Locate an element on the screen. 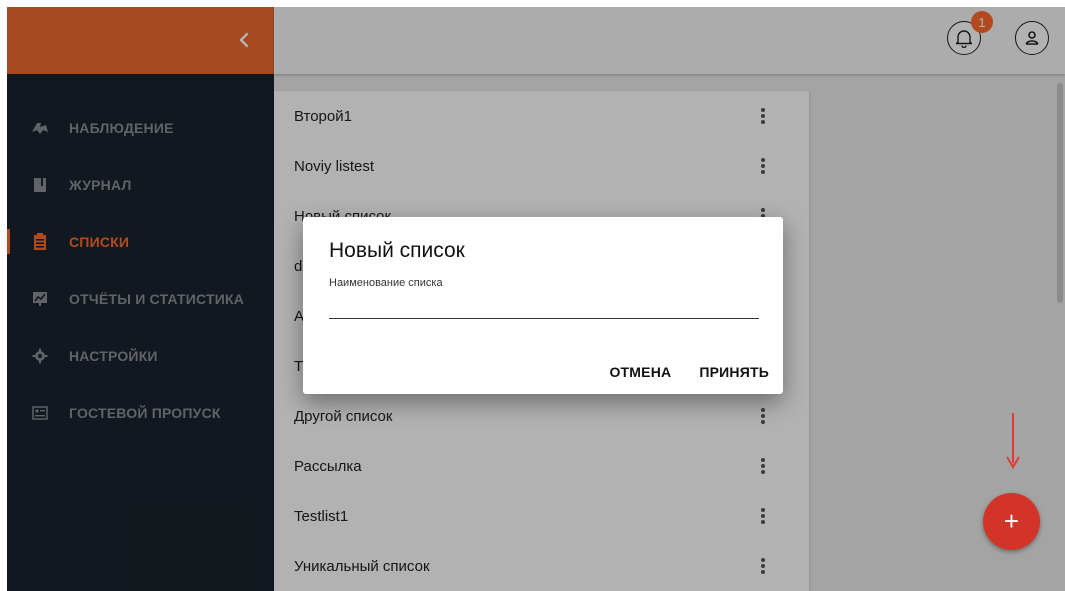 The height and width of the screenshot is (591, 1065). accept-button: ПРИНЯТЬ is located at coordinates (734, 372).